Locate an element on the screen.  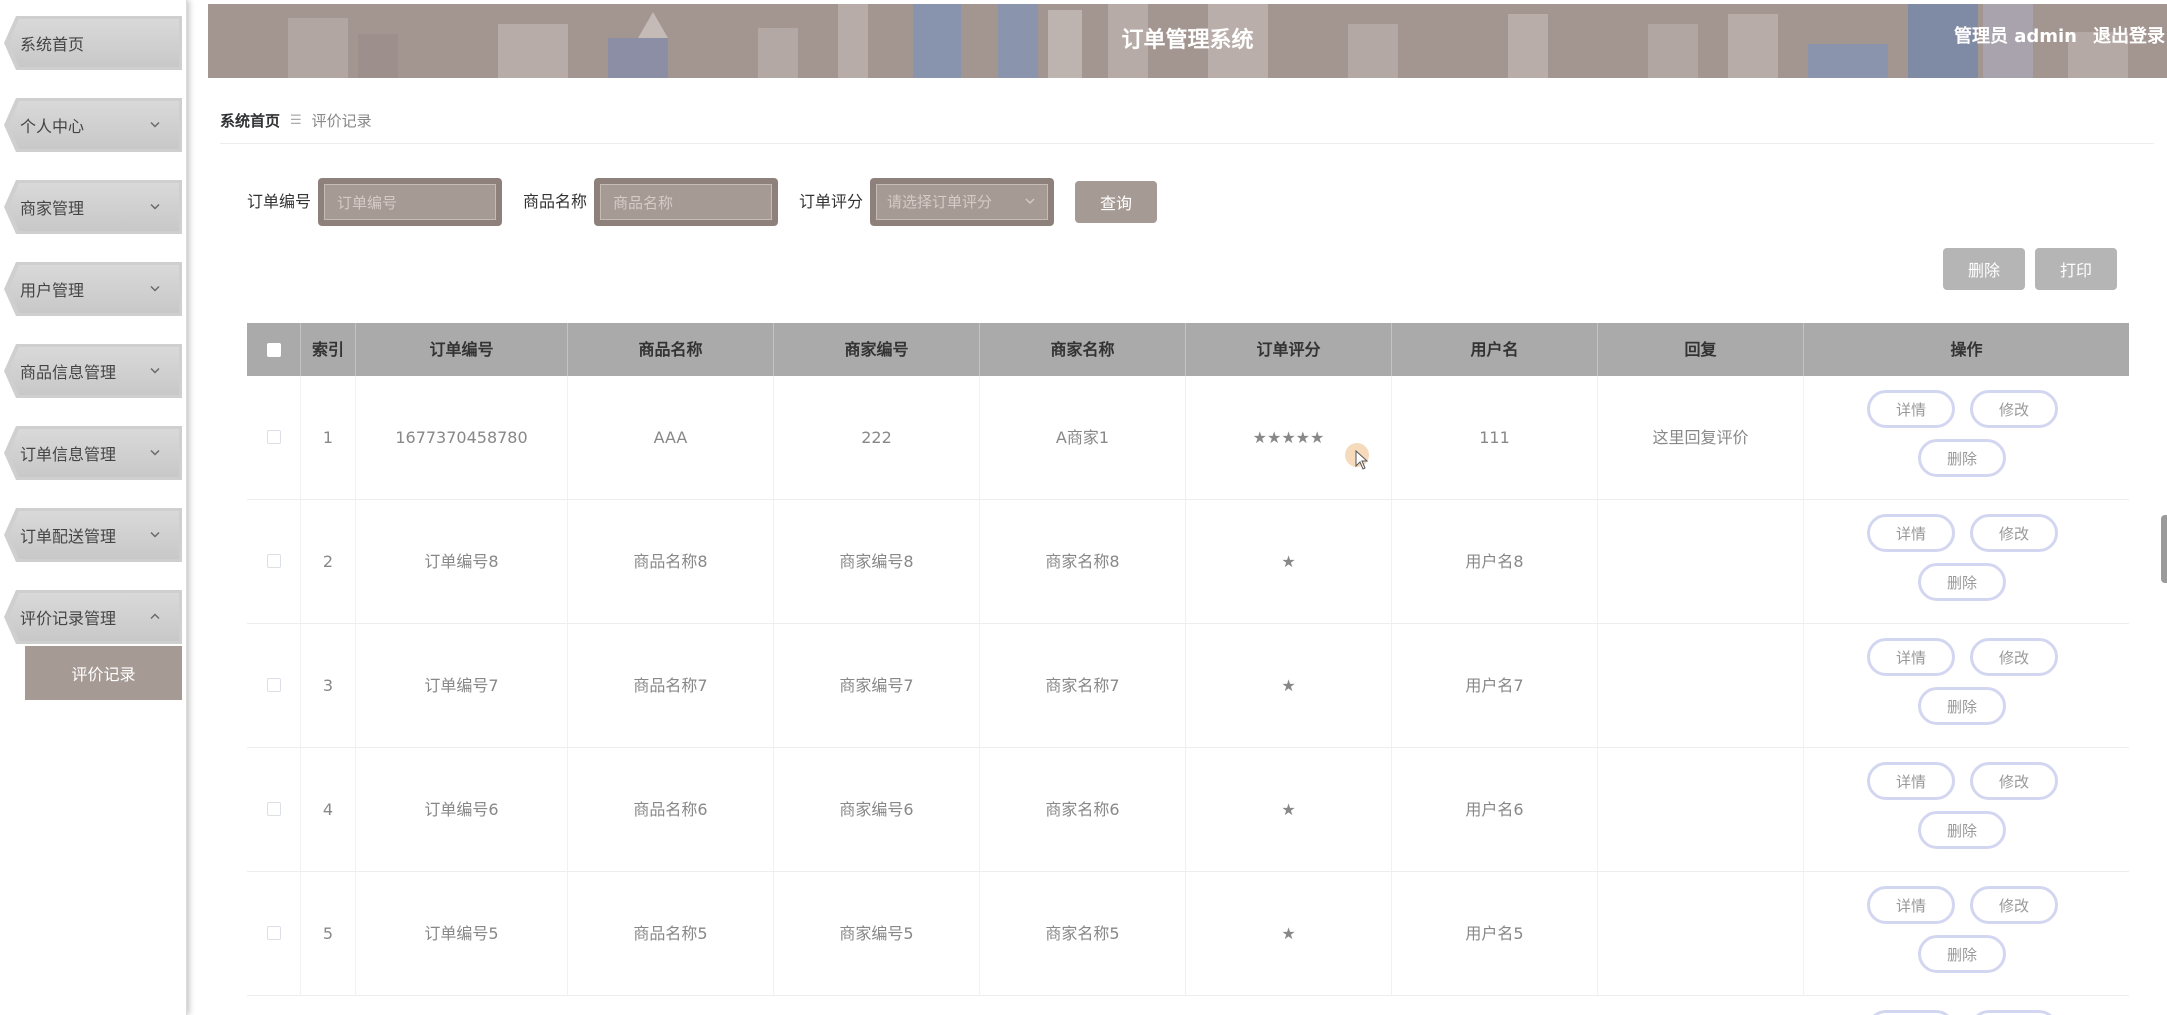
cell-merchant-name: A商家1 is located at coordinates (1083, 437).